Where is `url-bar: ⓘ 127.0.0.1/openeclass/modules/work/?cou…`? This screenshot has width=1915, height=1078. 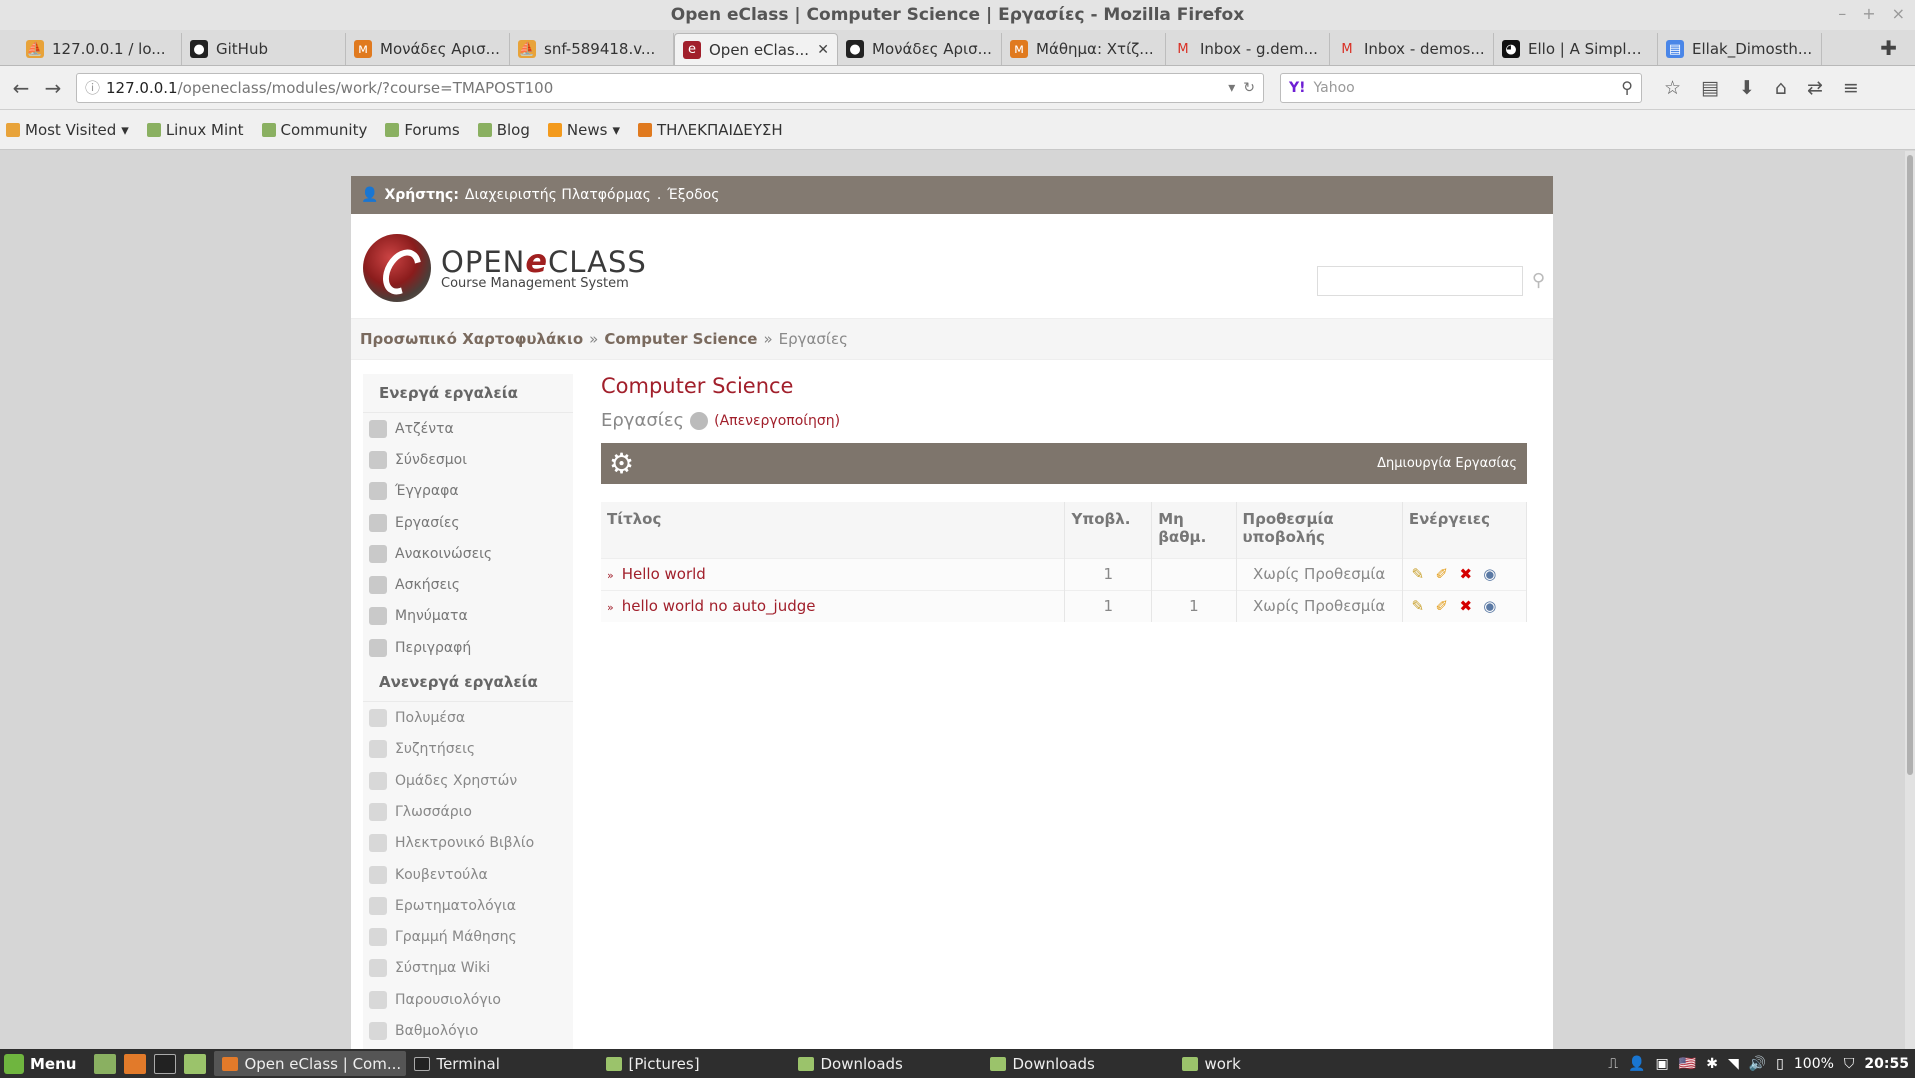 url-bar: ⓘ 127.0.0.1/openeclass/modules/work/?cou… is located at coordinates (670, 87).